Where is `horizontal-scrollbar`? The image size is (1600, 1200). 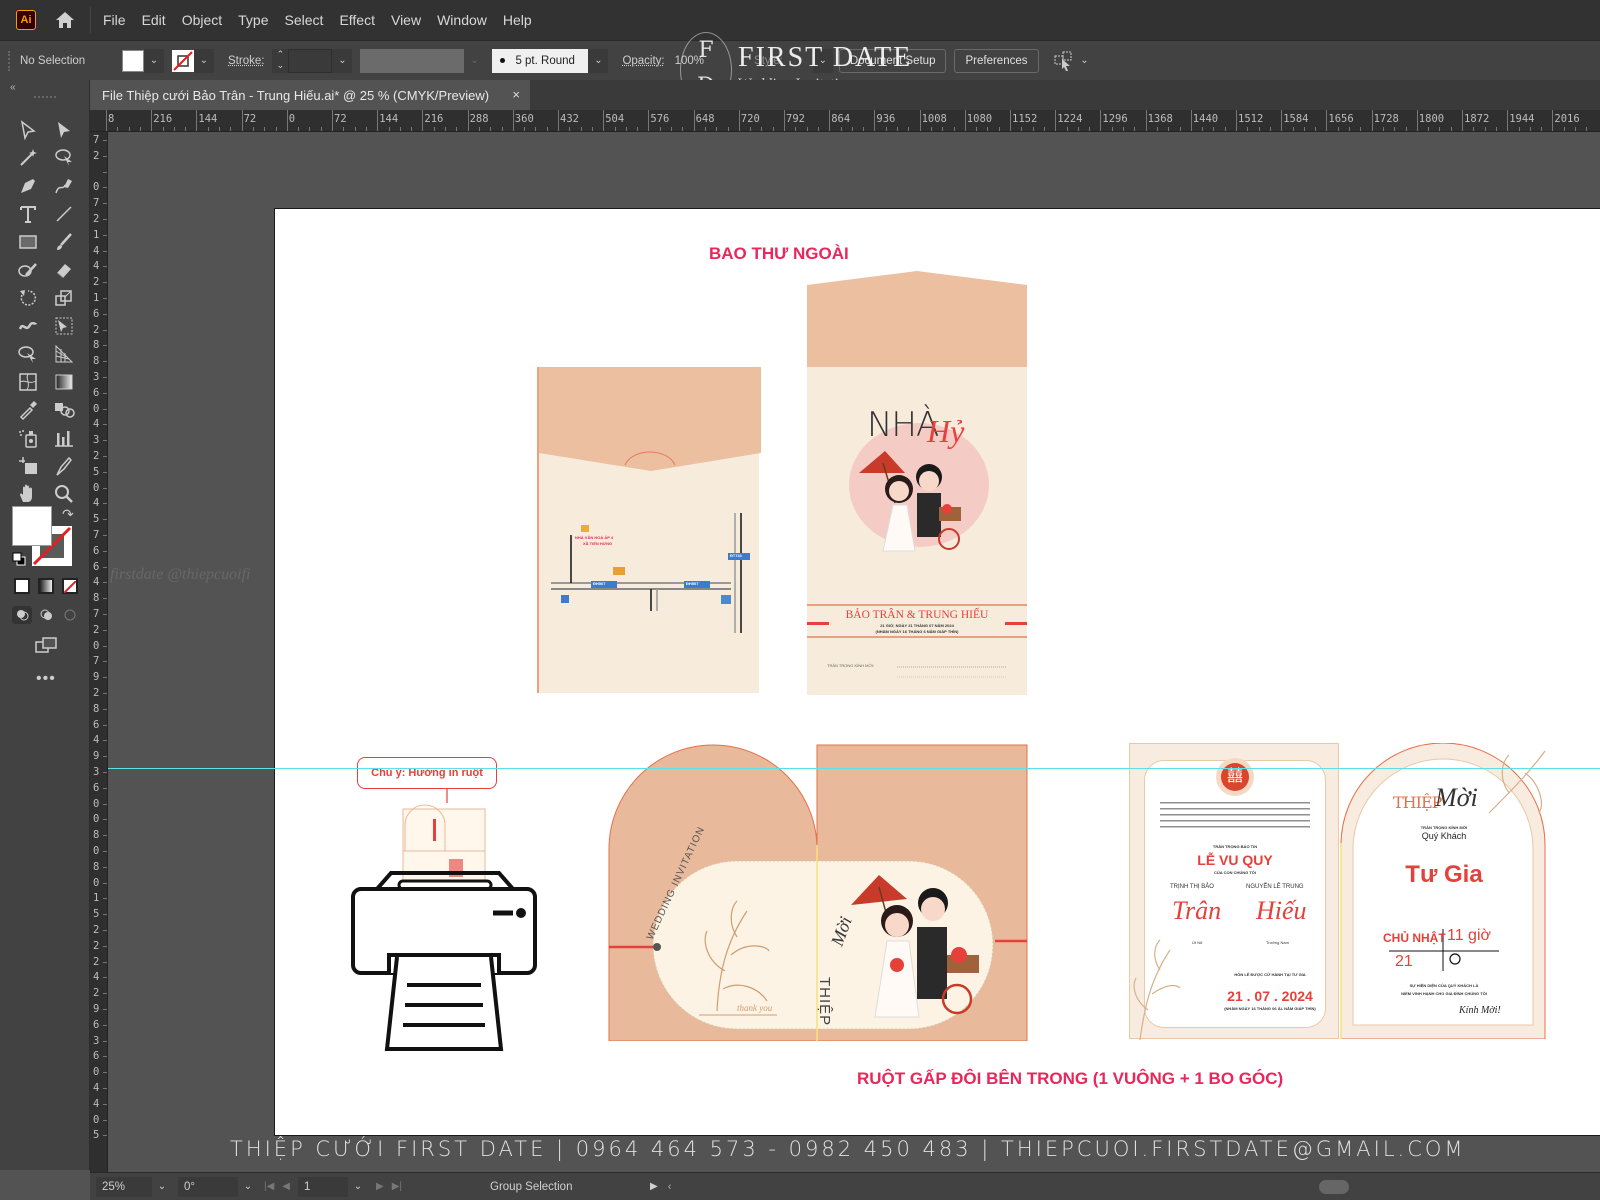
horizontal-scrollbar is located at coordinates (1135, 1186).